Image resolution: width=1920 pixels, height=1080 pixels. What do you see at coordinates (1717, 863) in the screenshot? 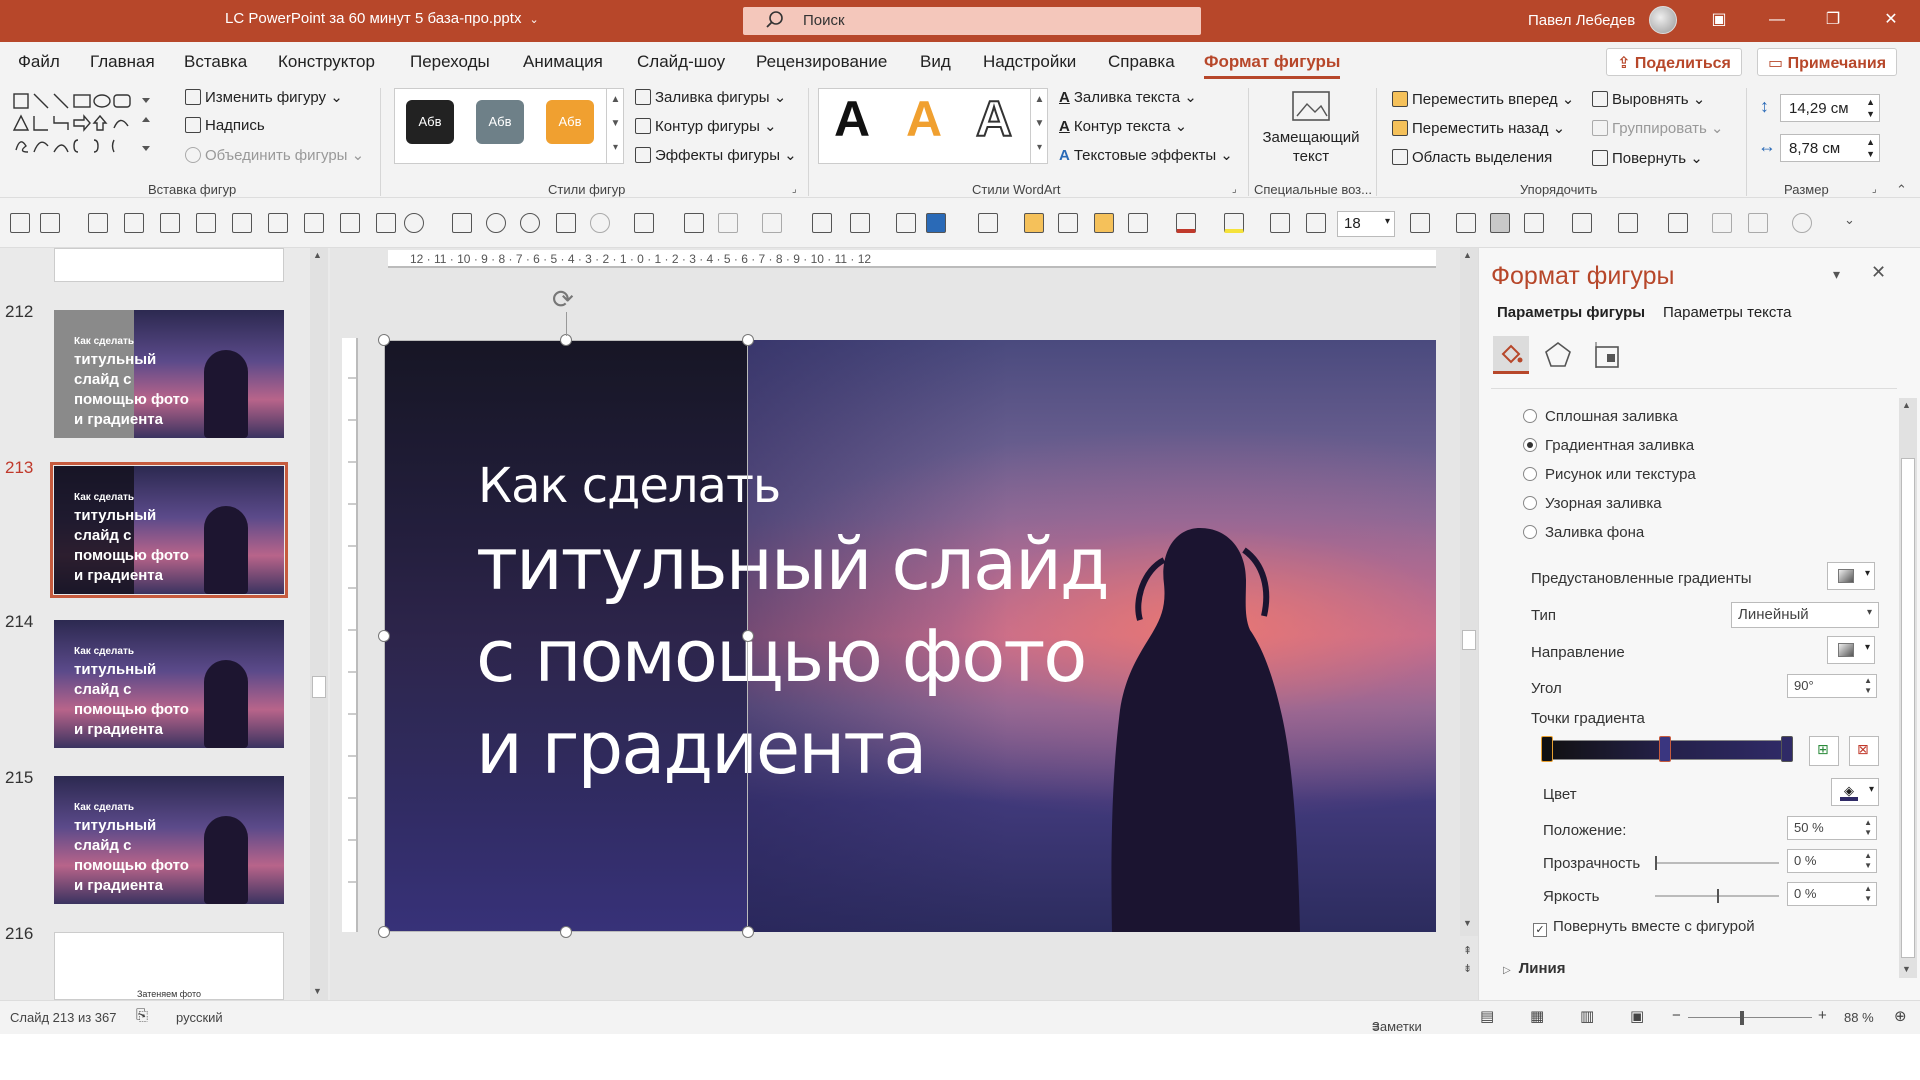
I see `transparency-slider` at bounding box center [1717, 863].